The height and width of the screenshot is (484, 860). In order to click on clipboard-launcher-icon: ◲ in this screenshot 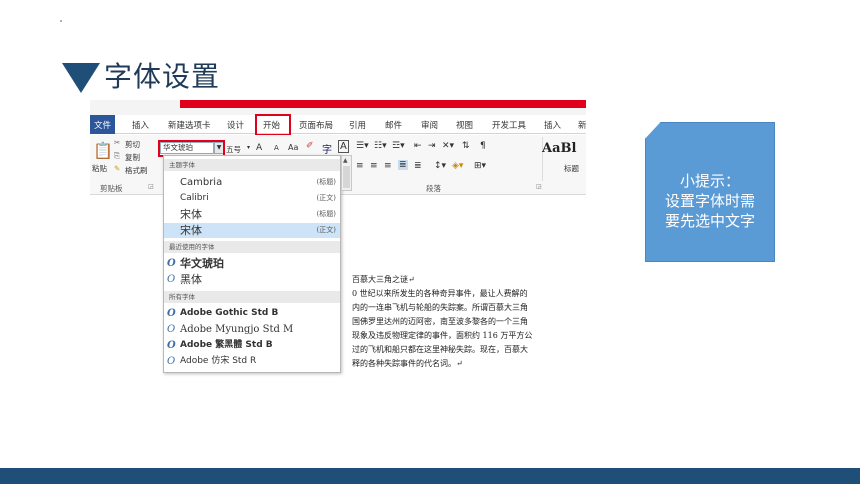, I will do `click(151, 186)`.